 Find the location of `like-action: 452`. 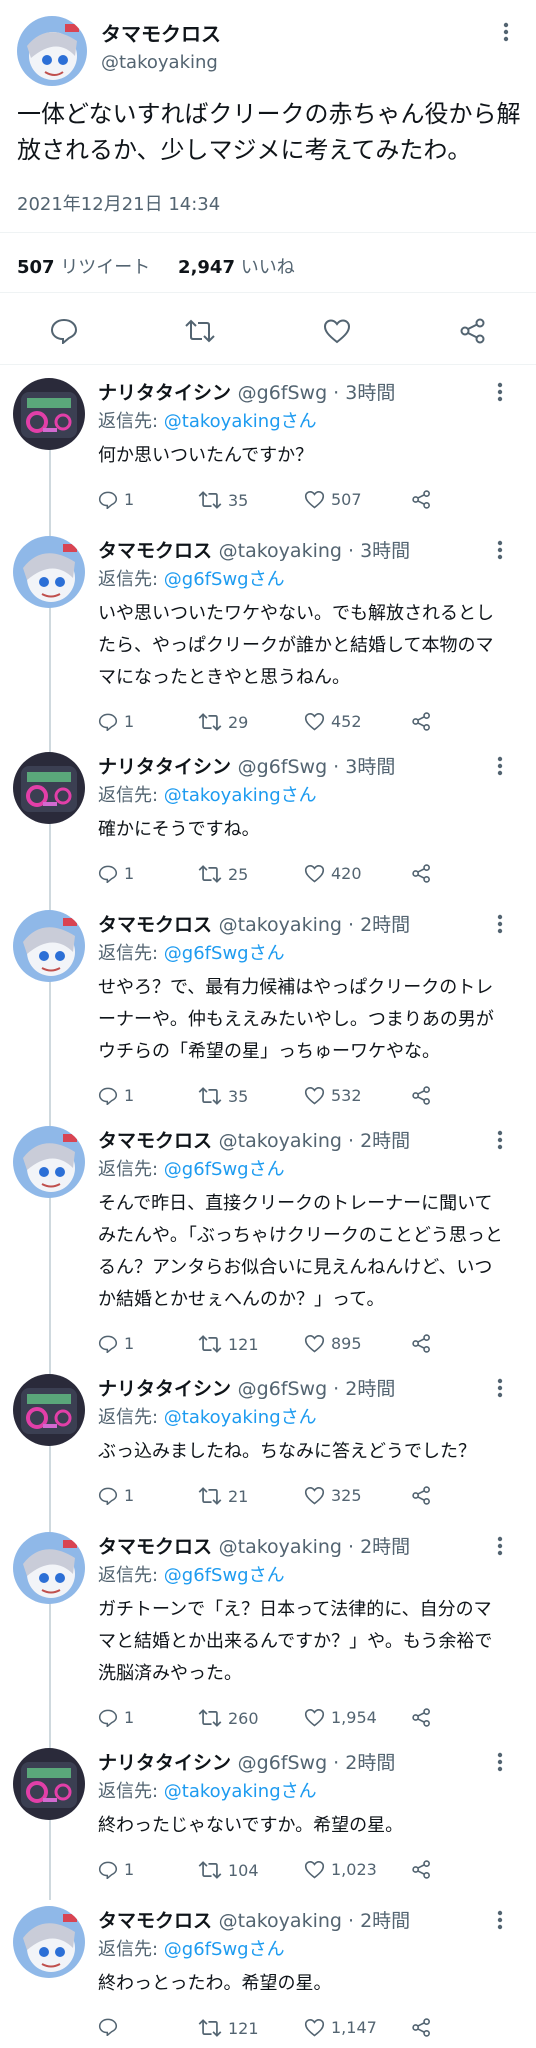

like-action: 452 is located at coordinates (333, 721).